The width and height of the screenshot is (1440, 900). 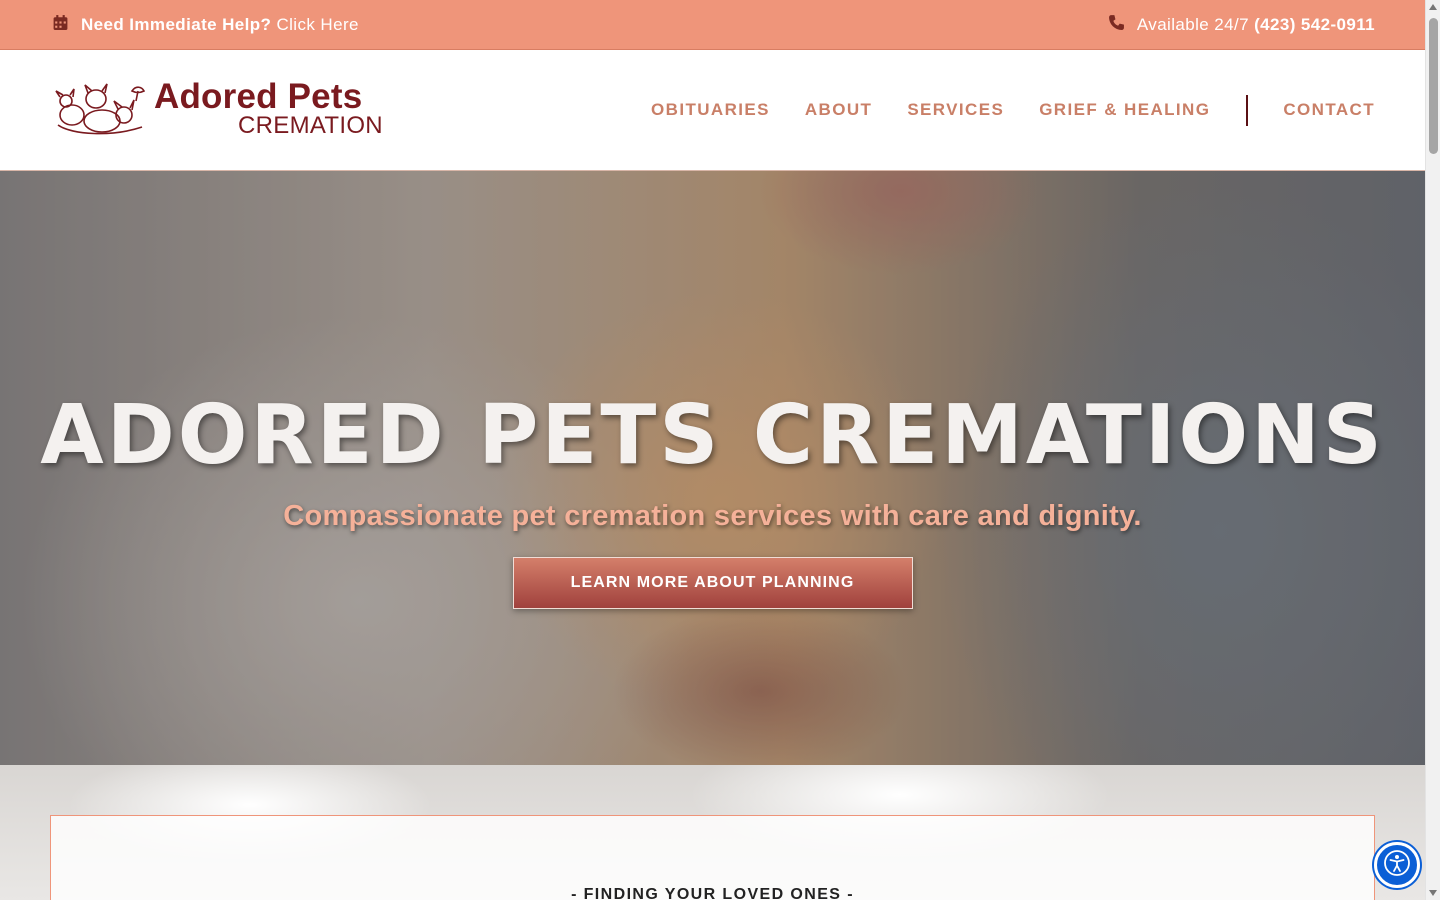 What do you see at coordinates (317, 24) in the screenshot?
I see `click-here-link: Click Here` at bounding box center [317, 24].